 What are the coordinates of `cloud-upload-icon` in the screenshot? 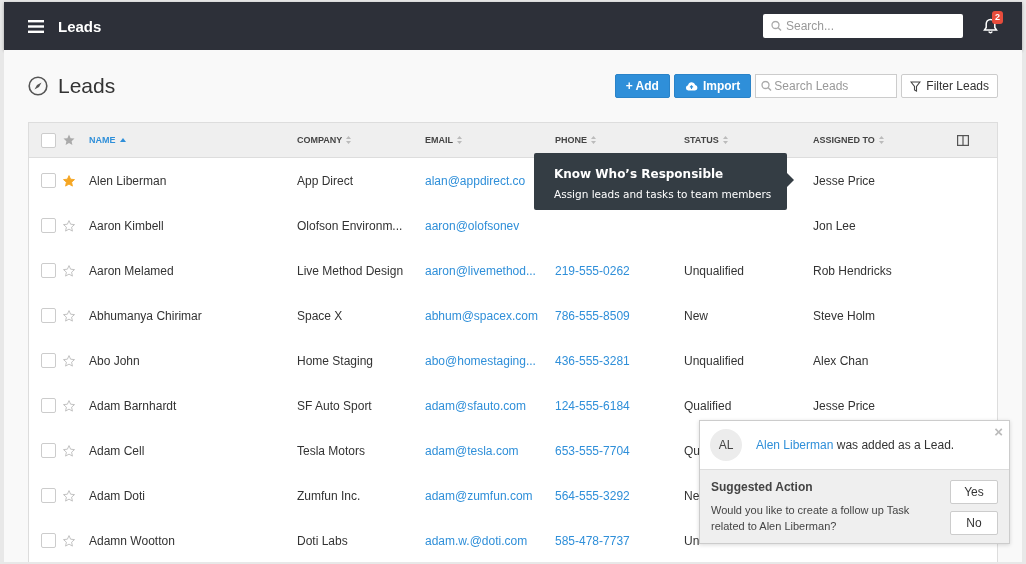 It's located at (691, 86).